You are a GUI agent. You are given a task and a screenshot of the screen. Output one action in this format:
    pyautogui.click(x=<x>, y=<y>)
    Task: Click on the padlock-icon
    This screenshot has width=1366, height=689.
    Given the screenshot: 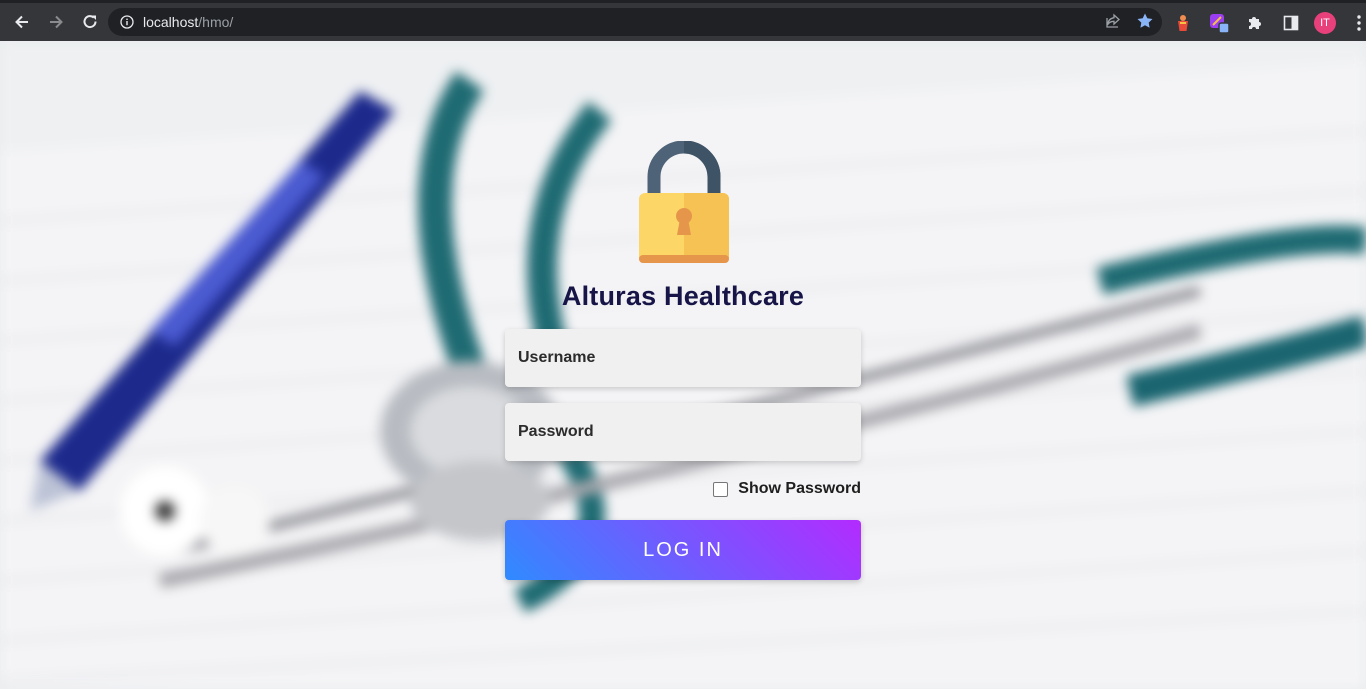 What is the action you would take?
    pyautogui.click(x=684, y=202)
    